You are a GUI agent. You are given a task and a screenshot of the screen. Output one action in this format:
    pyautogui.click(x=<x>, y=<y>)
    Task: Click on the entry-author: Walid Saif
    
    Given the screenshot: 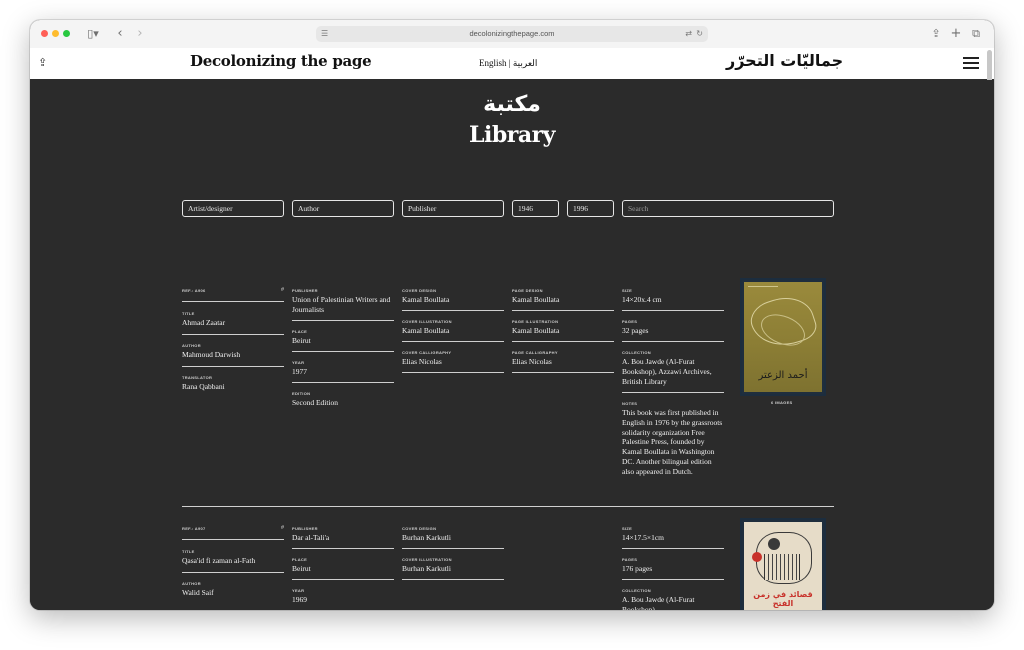 What is the action you would take?
    pyautogui.click(x=233, y=593)
    